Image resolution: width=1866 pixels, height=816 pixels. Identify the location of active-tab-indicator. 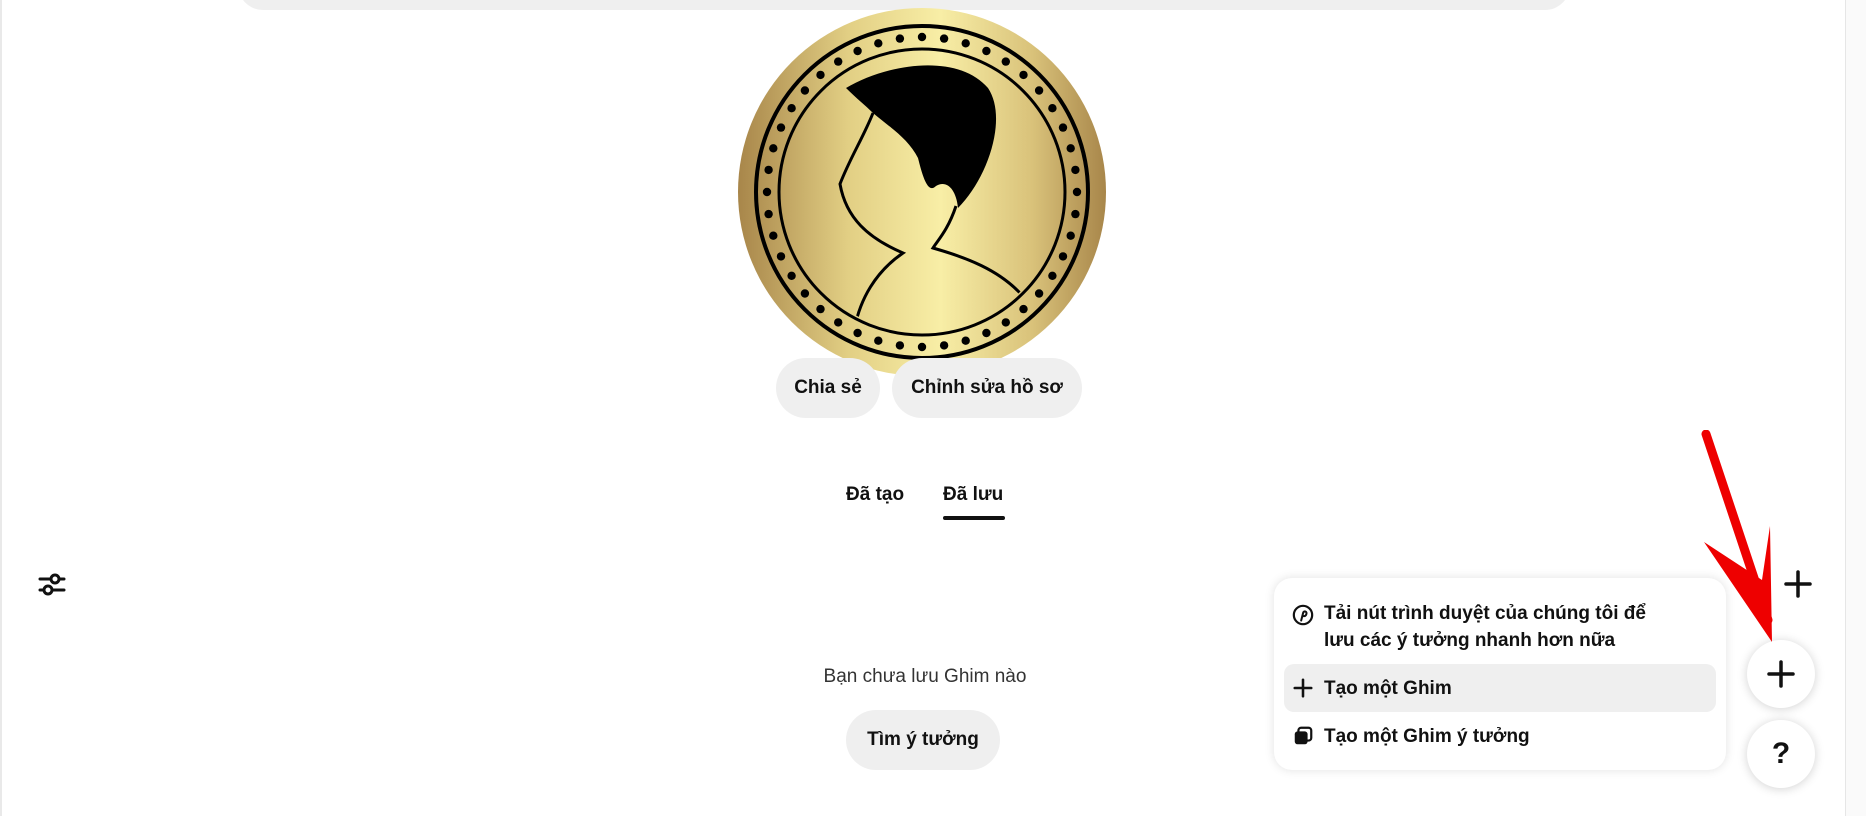
(974, 518).